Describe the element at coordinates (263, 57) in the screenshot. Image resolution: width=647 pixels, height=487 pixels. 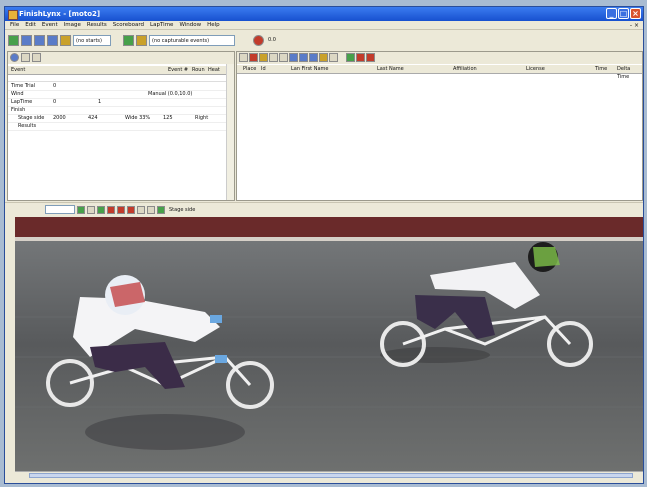
I see `find-icon` at that location.